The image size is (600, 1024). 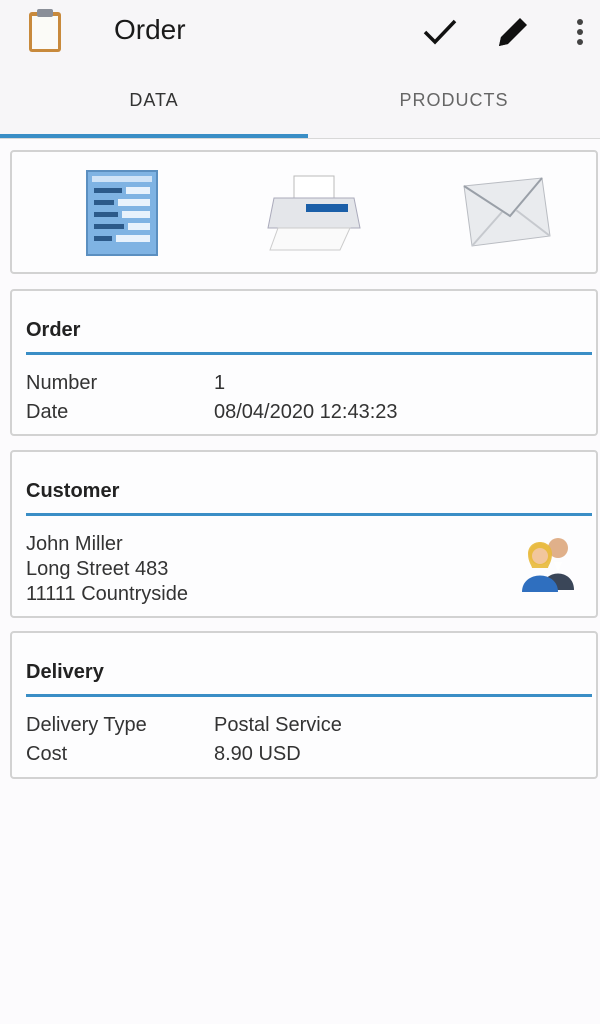 What do you see at coordinates (73, 491) in the screenshot?
I see `customer-heading: Customer` at bounding box center [73, 491].